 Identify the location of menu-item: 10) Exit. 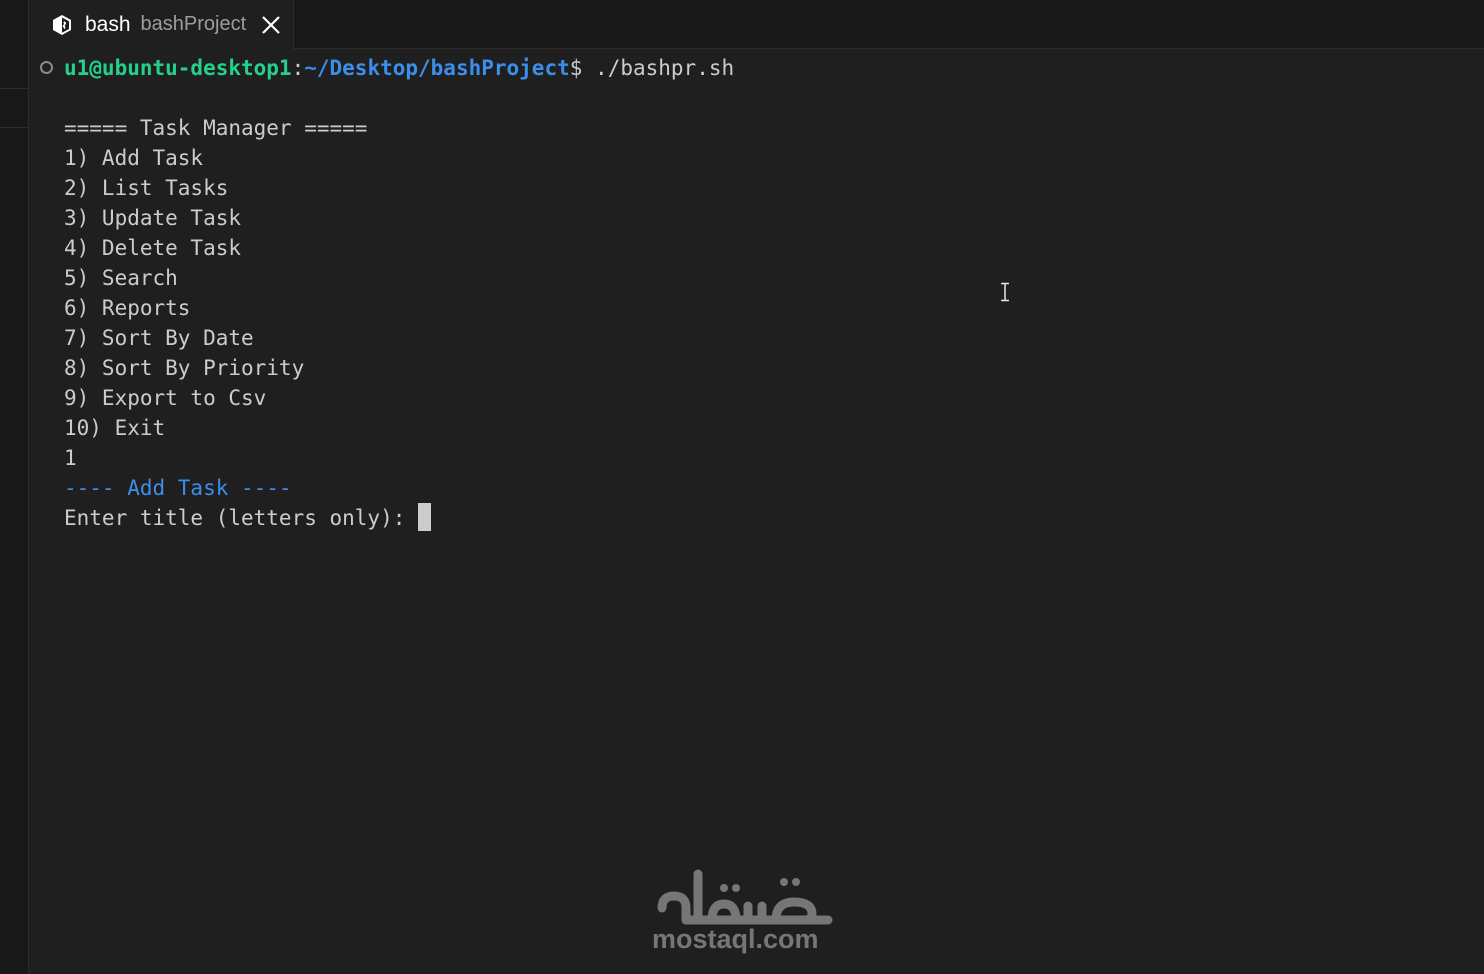
(115, 428).